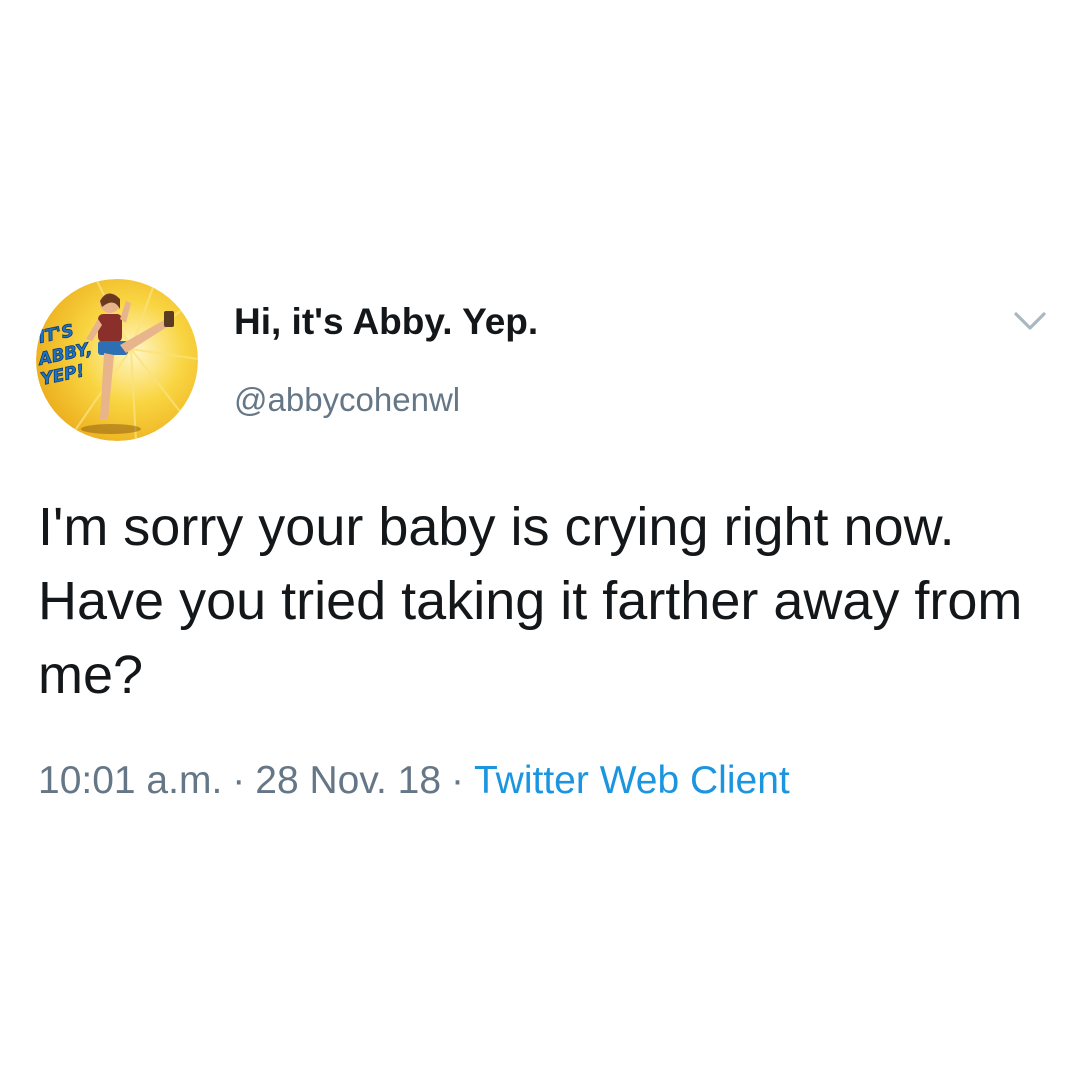 The height and width of the screenshot is (1080, 1080). I want to click on tweet-meta: 10:01 a.m. · 28 Nov. 18 · Twitter Web Client, so click(414, 781).